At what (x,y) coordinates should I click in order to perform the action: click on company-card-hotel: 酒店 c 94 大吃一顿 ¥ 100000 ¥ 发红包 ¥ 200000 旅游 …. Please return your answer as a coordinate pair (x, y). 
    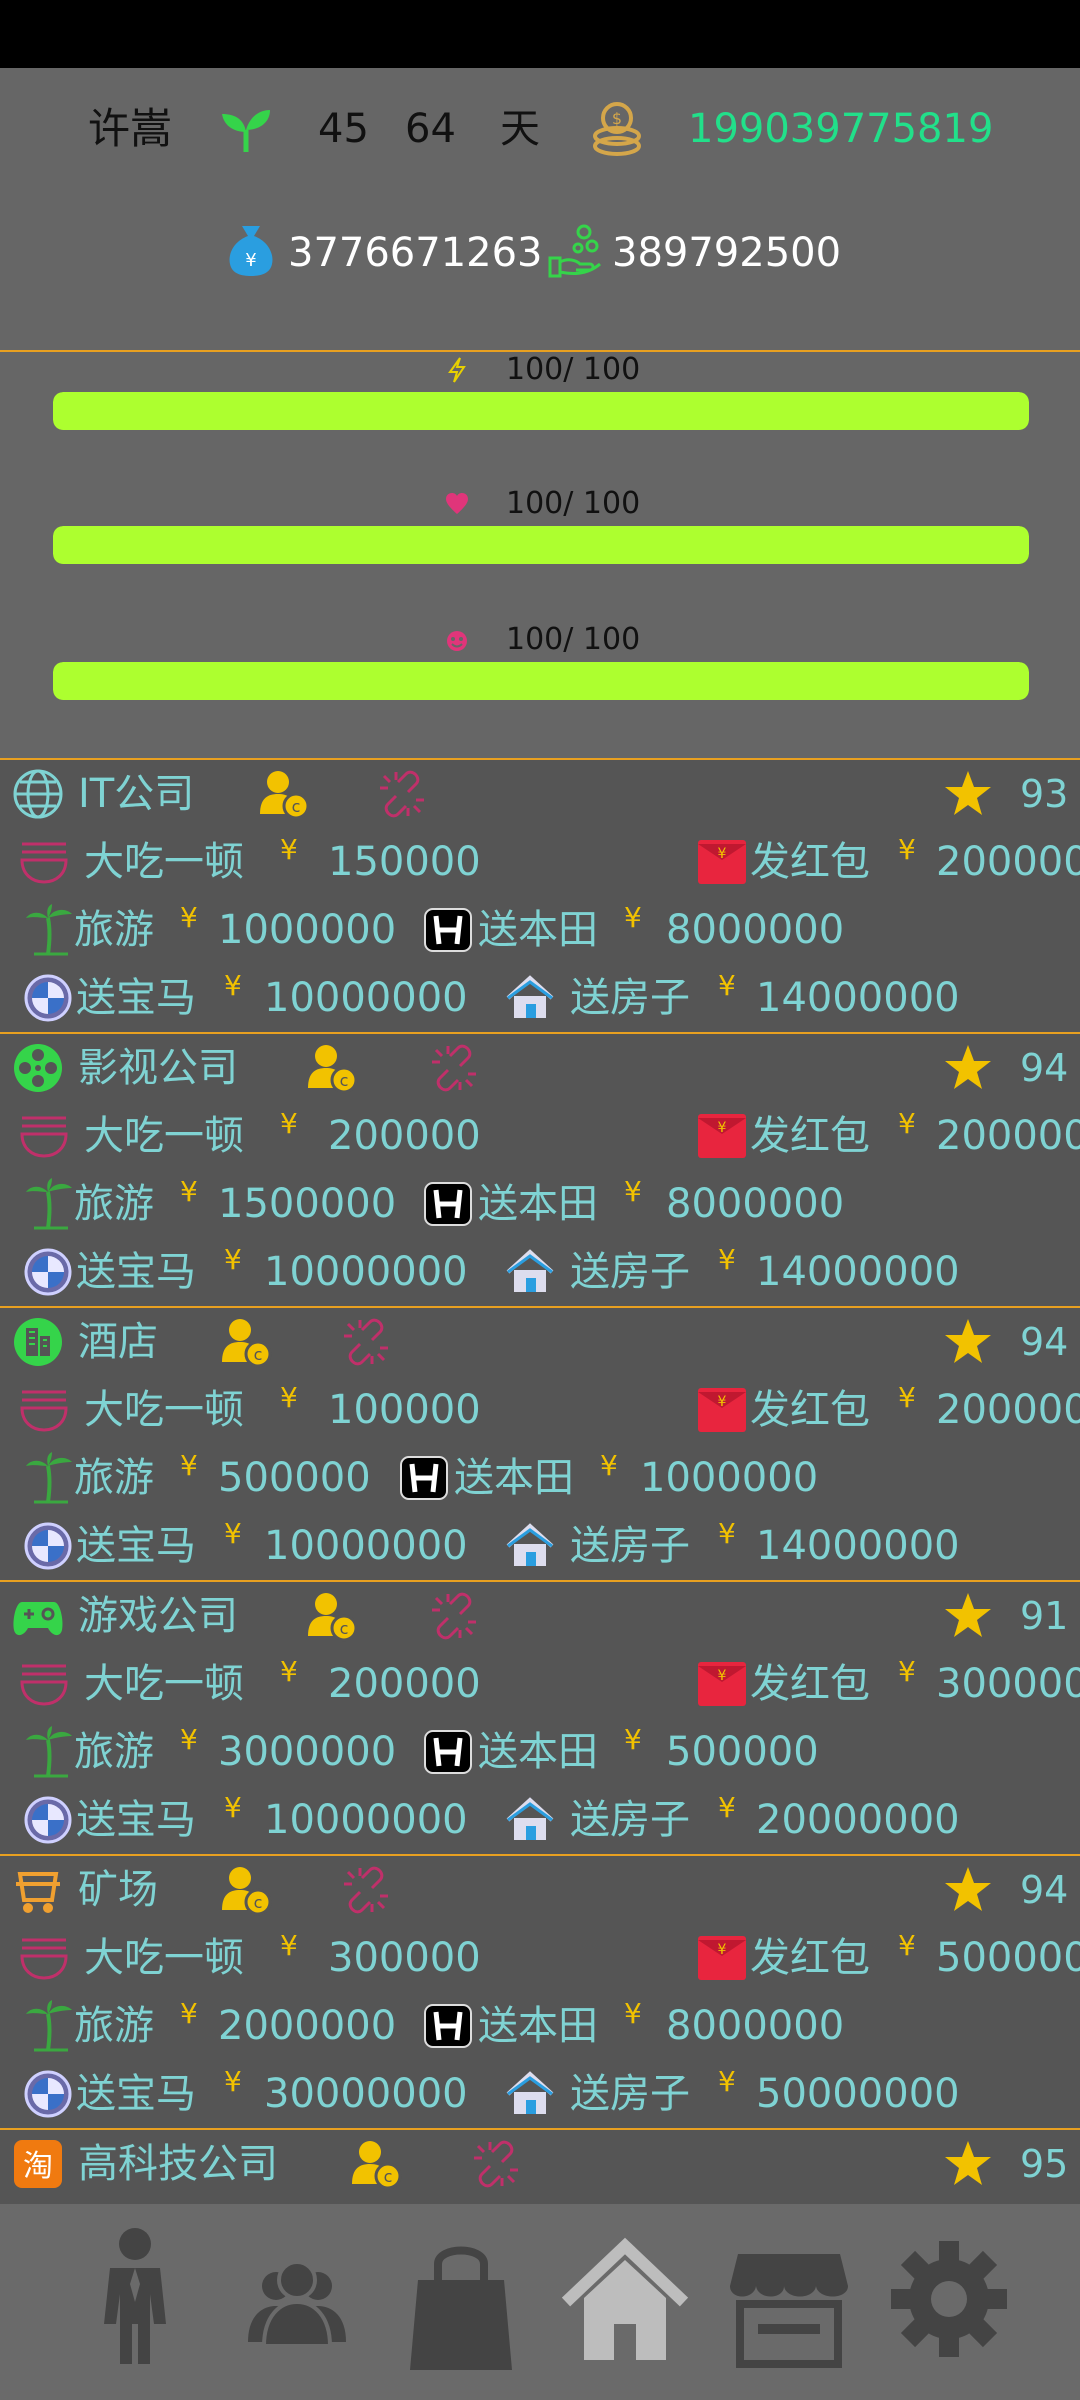
    Looking at the image, I should click on (540, 1445).